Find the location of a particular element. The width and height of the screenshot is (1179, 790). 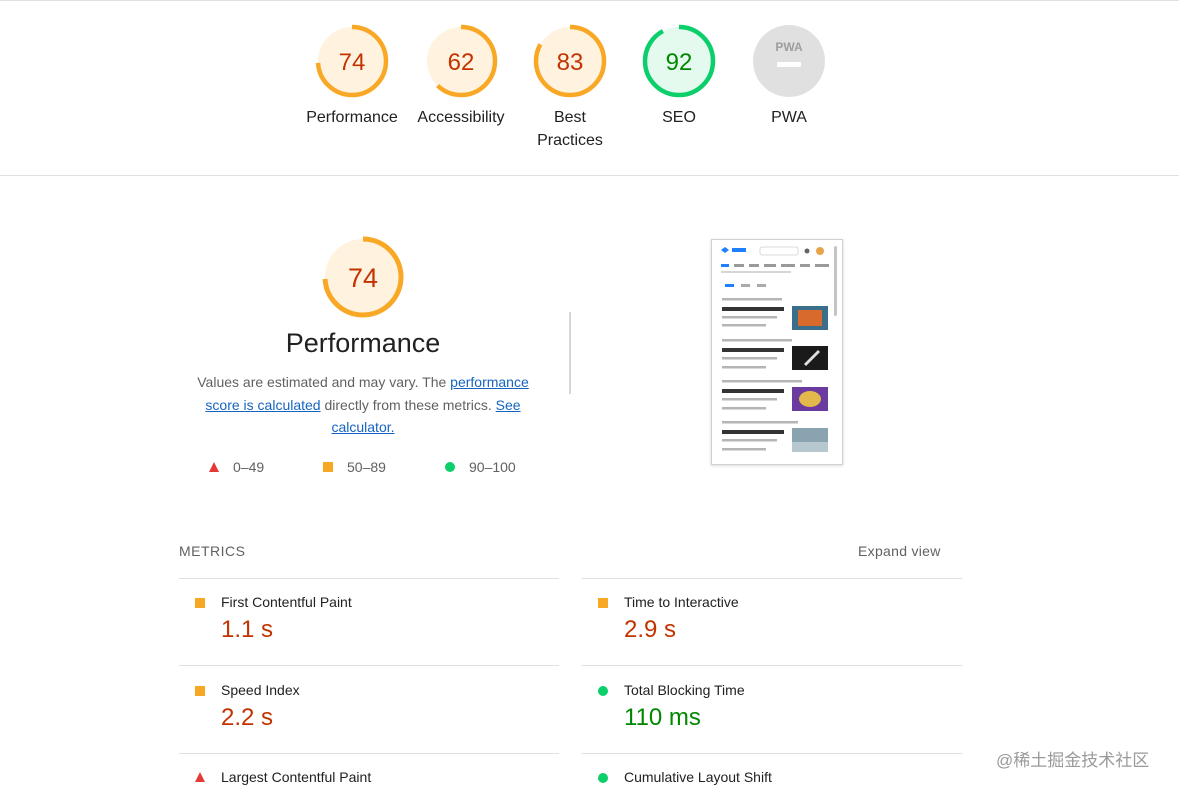

screenshot-image is located at coordinates (777, 352).